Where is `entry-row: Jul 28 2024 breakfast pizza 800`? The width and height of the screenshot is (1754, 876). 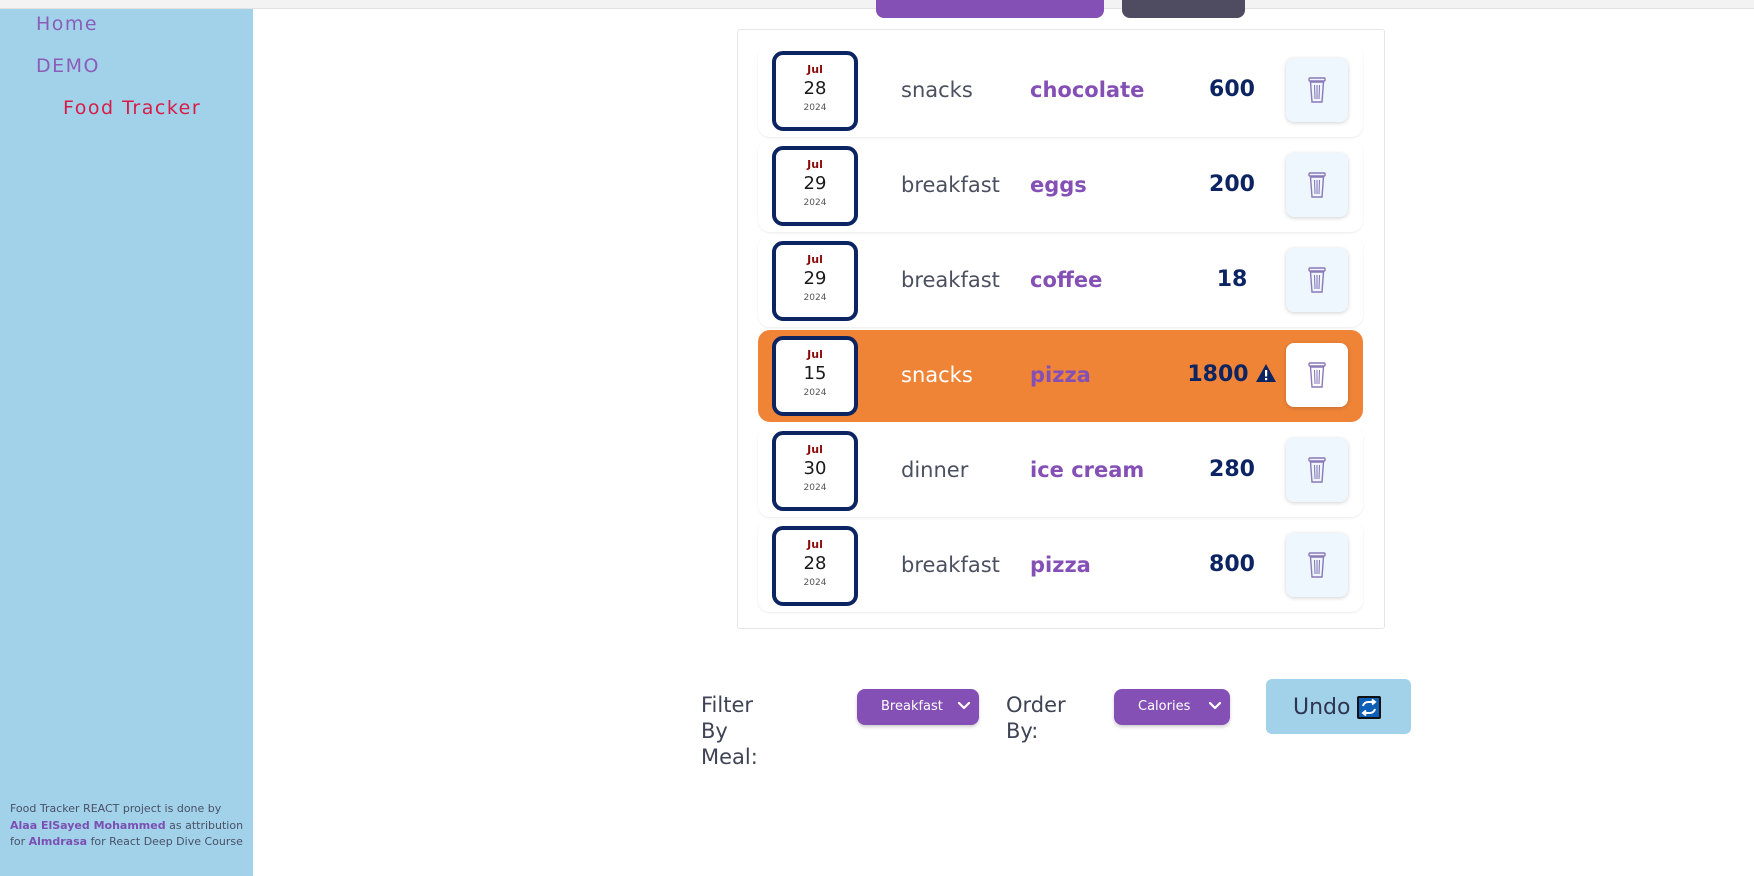
entry-row: Jul 28 2024 breakfast pizza 800 is located at coordinates (1060, 566).